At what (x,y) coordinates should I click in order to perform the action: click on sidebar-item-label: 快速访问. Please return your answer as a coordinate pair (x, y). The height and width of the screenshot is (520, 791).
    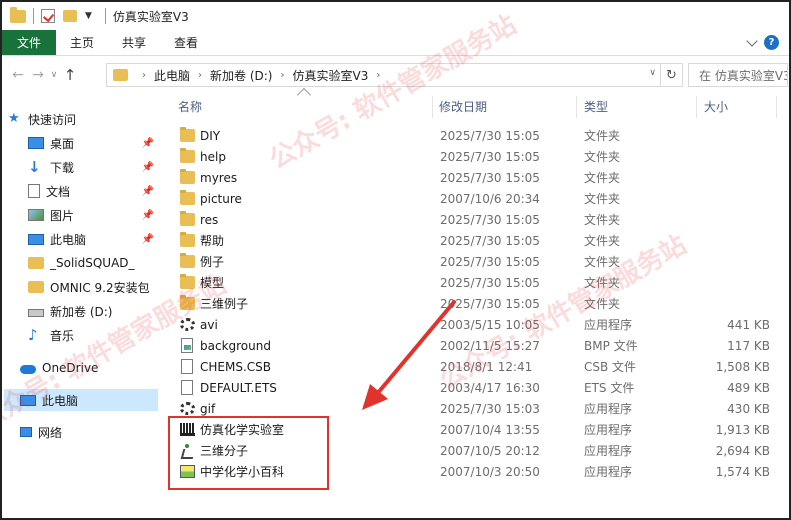
    Looking at the image, I should click on (52, 119).